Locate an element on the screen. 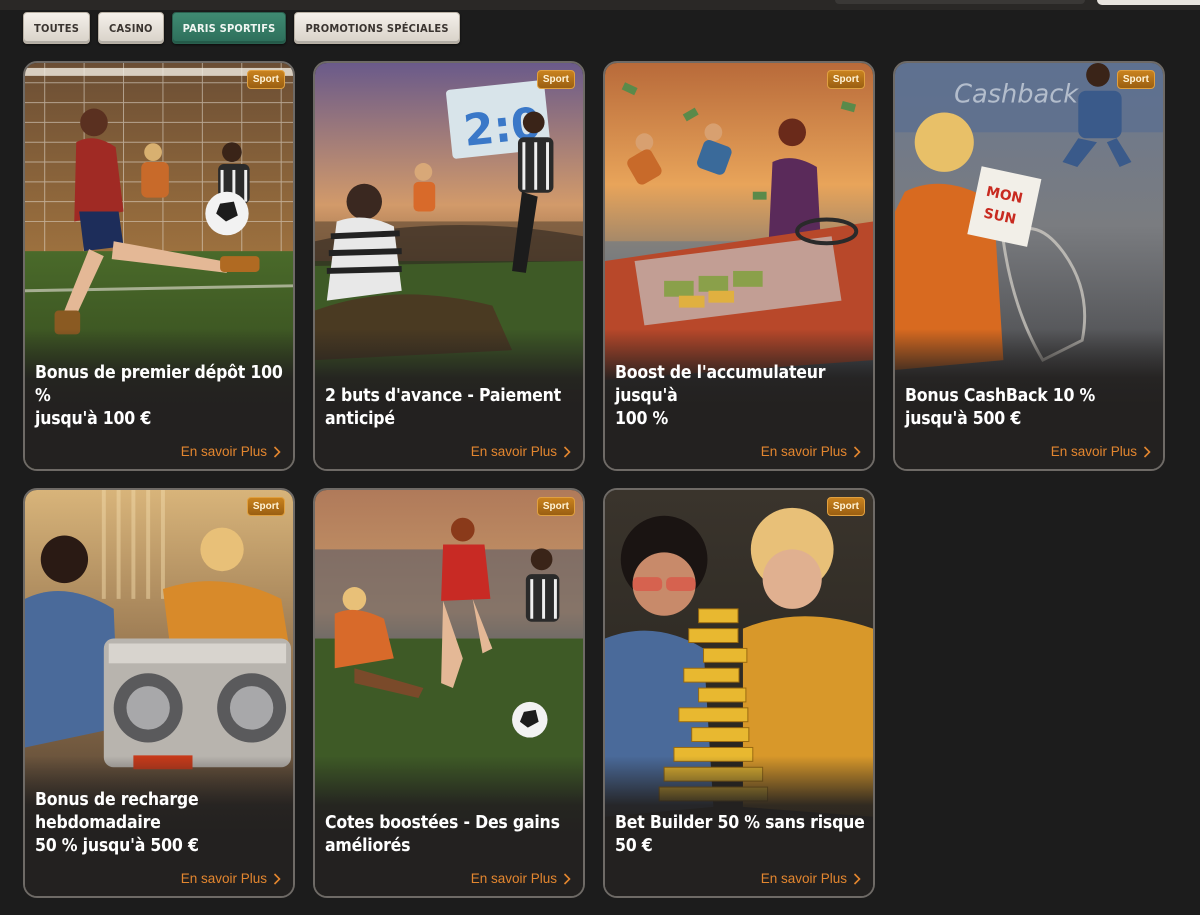 This screenshot has width=1200, height=915. promo-title: Boost de l'accumulateur jusqu'à 100 % is located at coordinates (740, 396).